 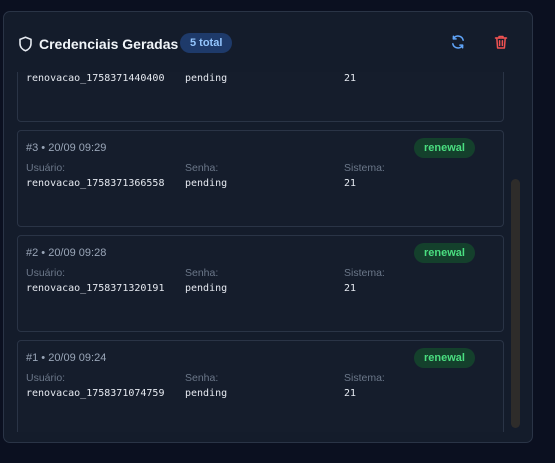 I want to click on refresh-icon, so click(x=458, y=44).